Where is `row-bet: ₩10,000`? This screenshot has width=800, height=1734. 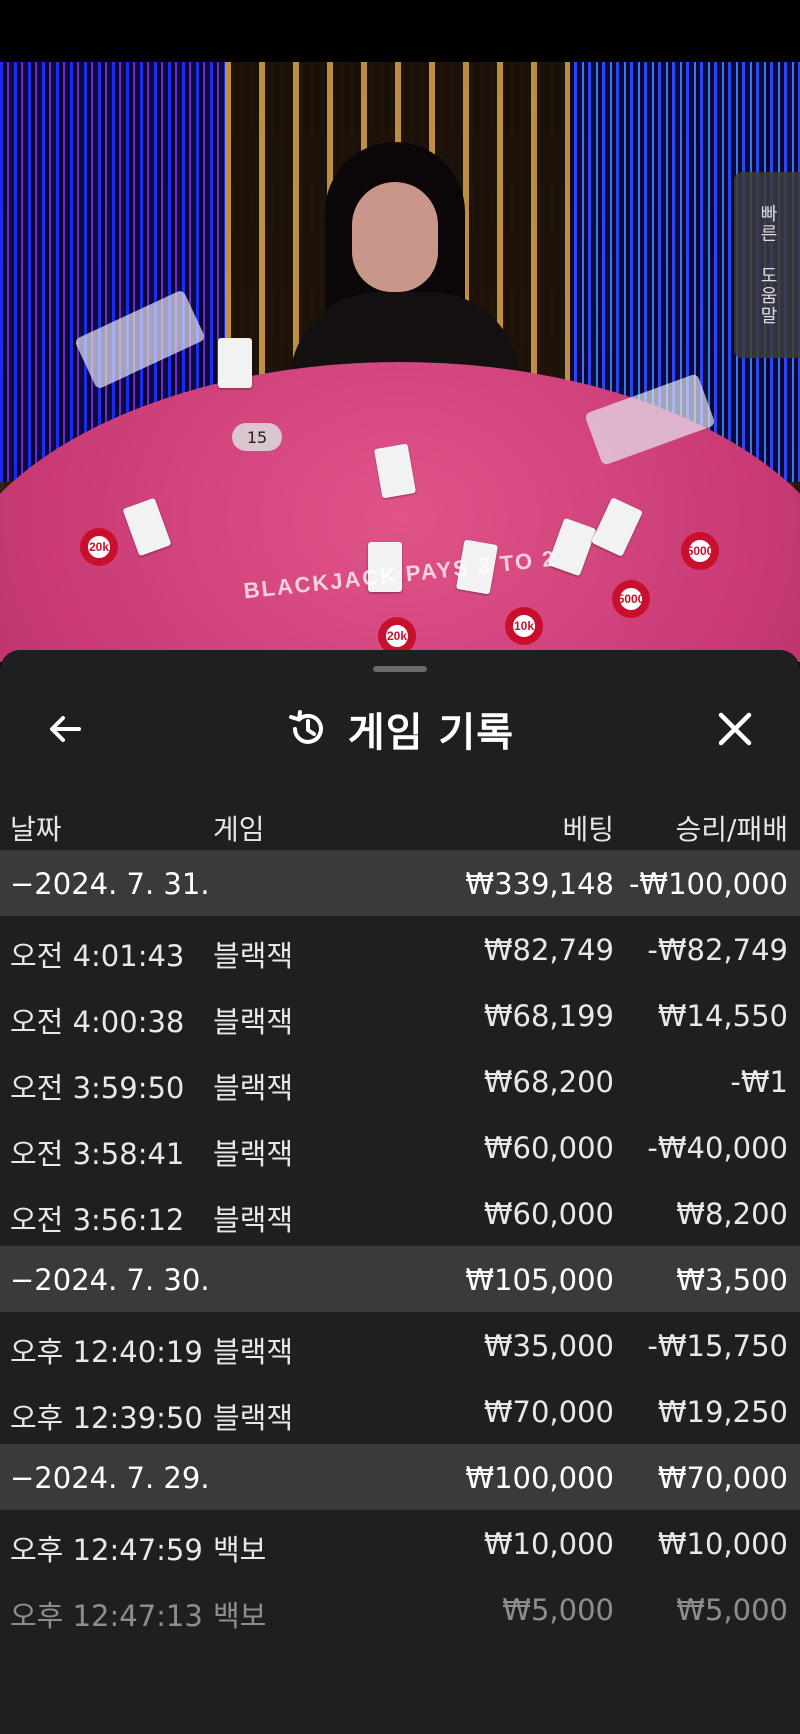
row-bet: ₩10,000 is located at coordinates (548, 1544).